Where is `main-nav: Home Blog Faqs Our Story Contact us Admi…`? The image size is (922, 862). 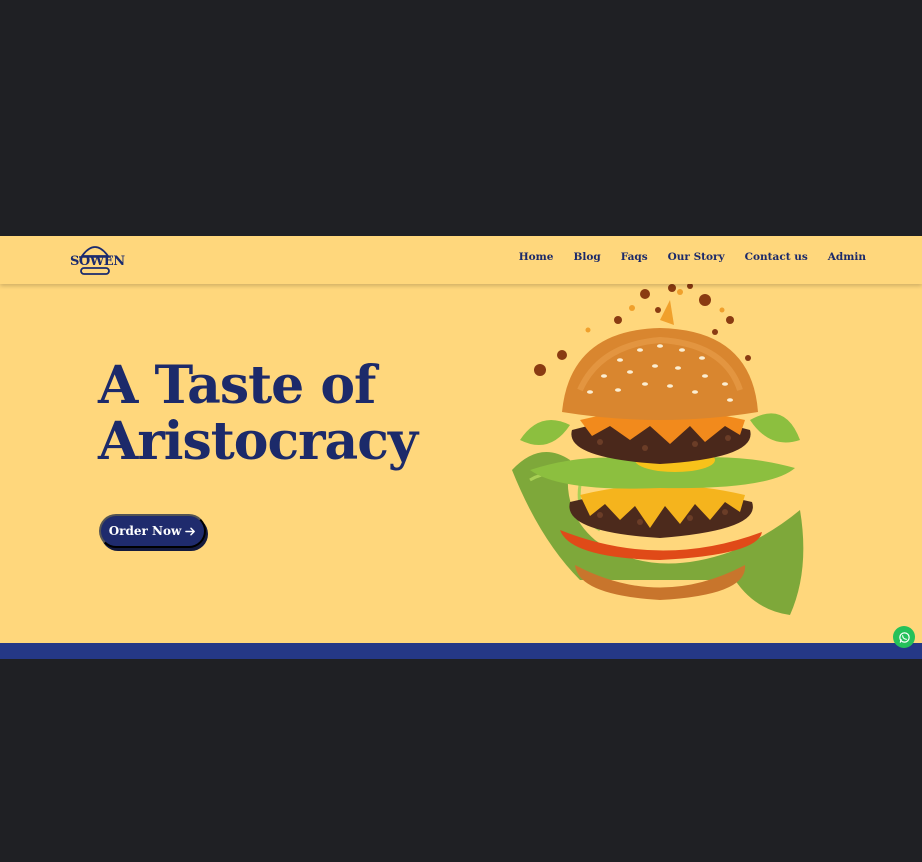
main-nav: Home Blog Faqs Our Story Contact us Admi… is located at coordinates (692, 257).